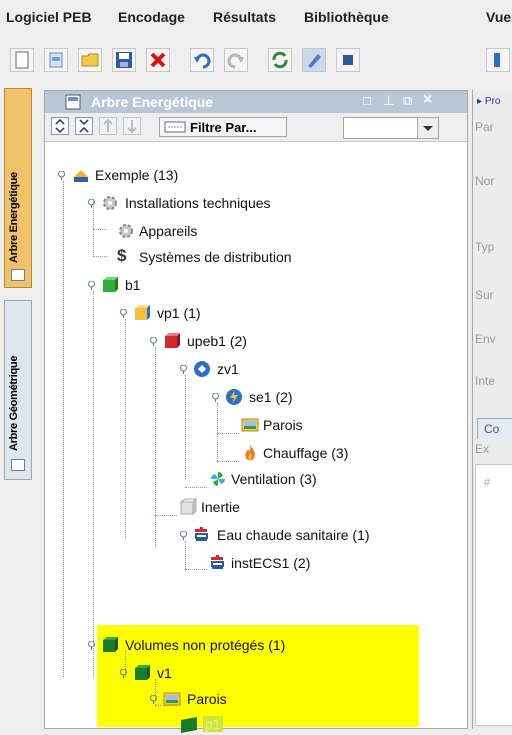 Image resolution: width=512 pixels, height=735 pixels. I want to click on collapse-all-icon, so click(84, 126).